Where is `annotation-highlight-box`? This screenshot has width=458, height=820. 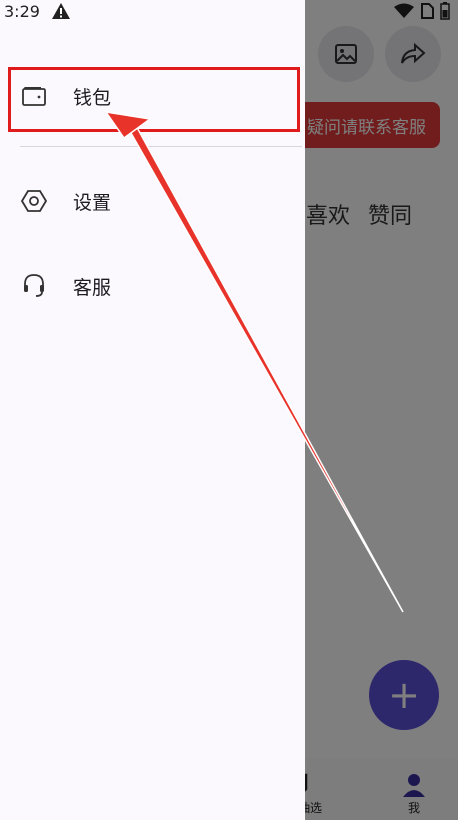
annotation-highlight-box is located at coordinates (154, 99).